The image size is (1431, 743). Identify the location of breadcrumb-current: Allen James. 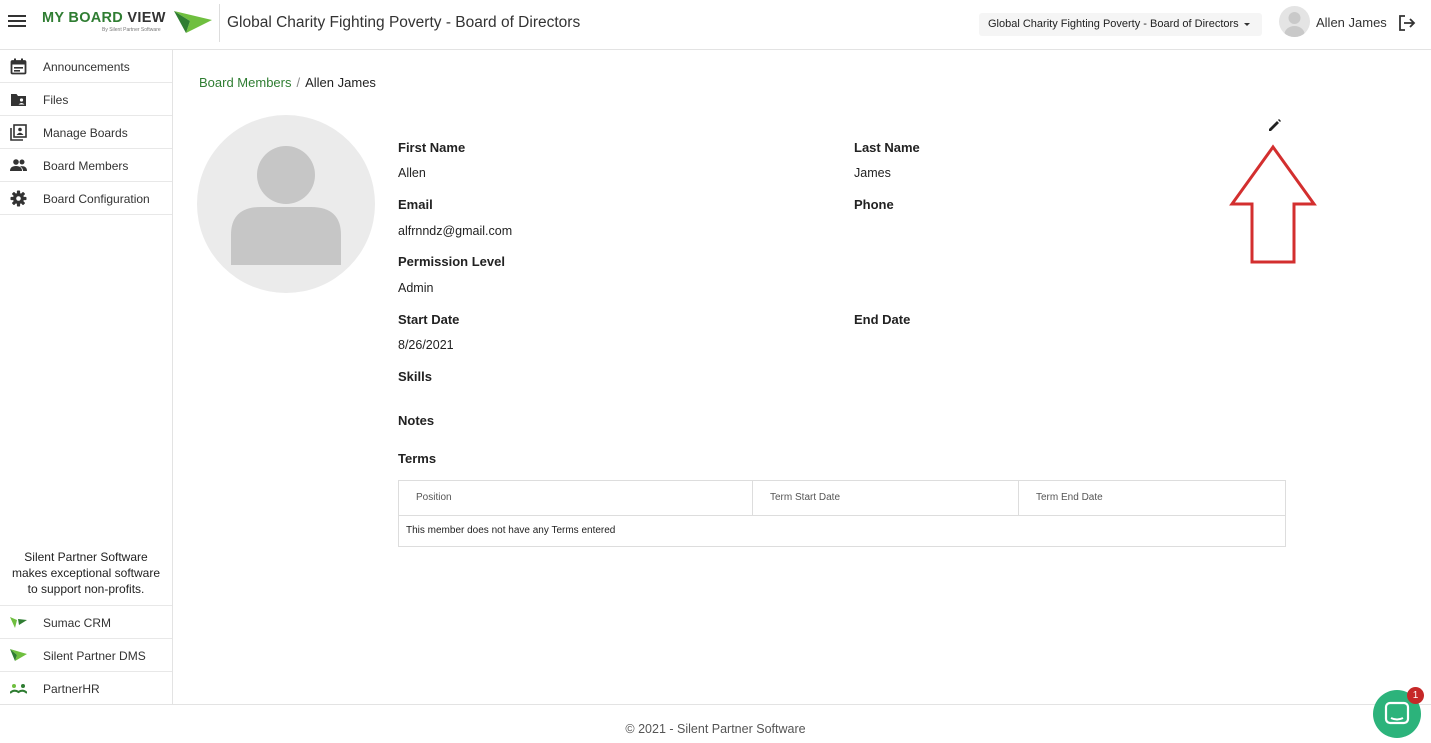
(340, 82).